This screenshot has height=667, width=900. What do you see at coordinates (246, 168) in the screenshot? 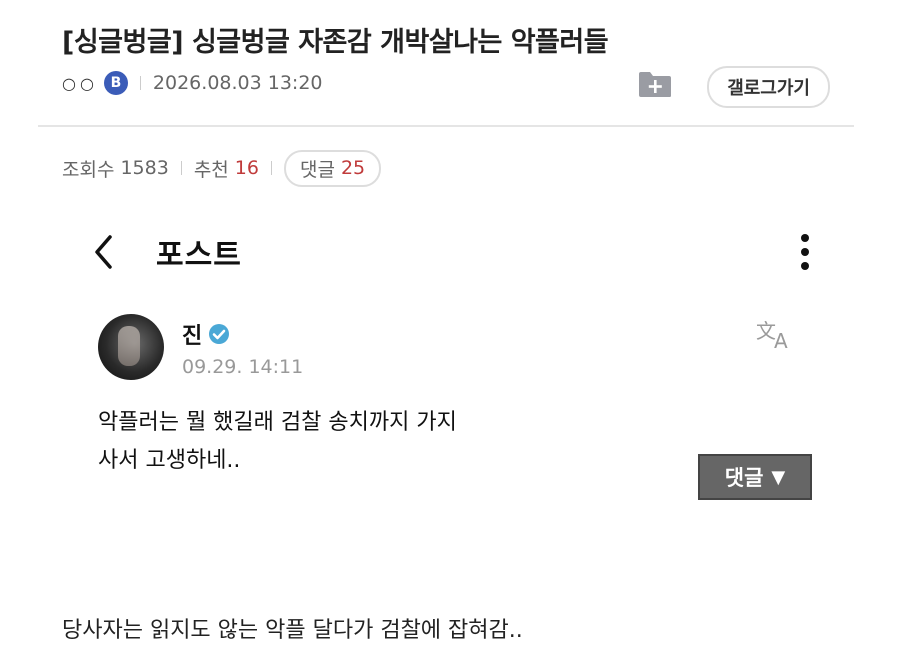
I see `recommend-count: 16` at bounding box center [246, 168].